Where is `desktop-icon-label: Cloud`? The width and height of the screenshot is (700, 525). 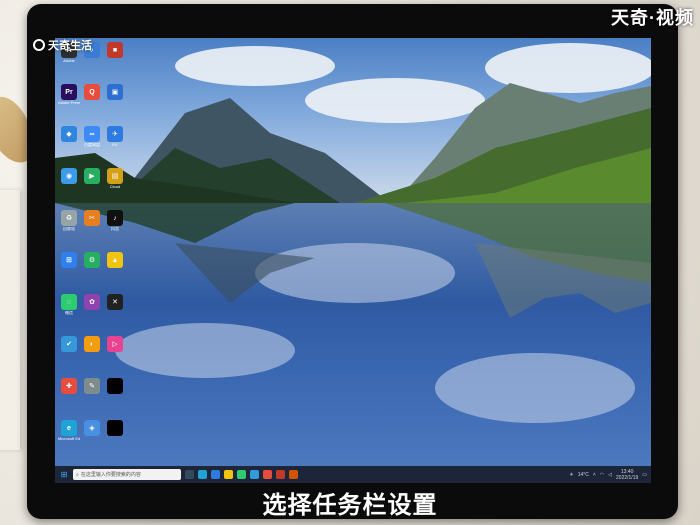
desktop-icon-label: Cloud is located at coordinates (115, 187).